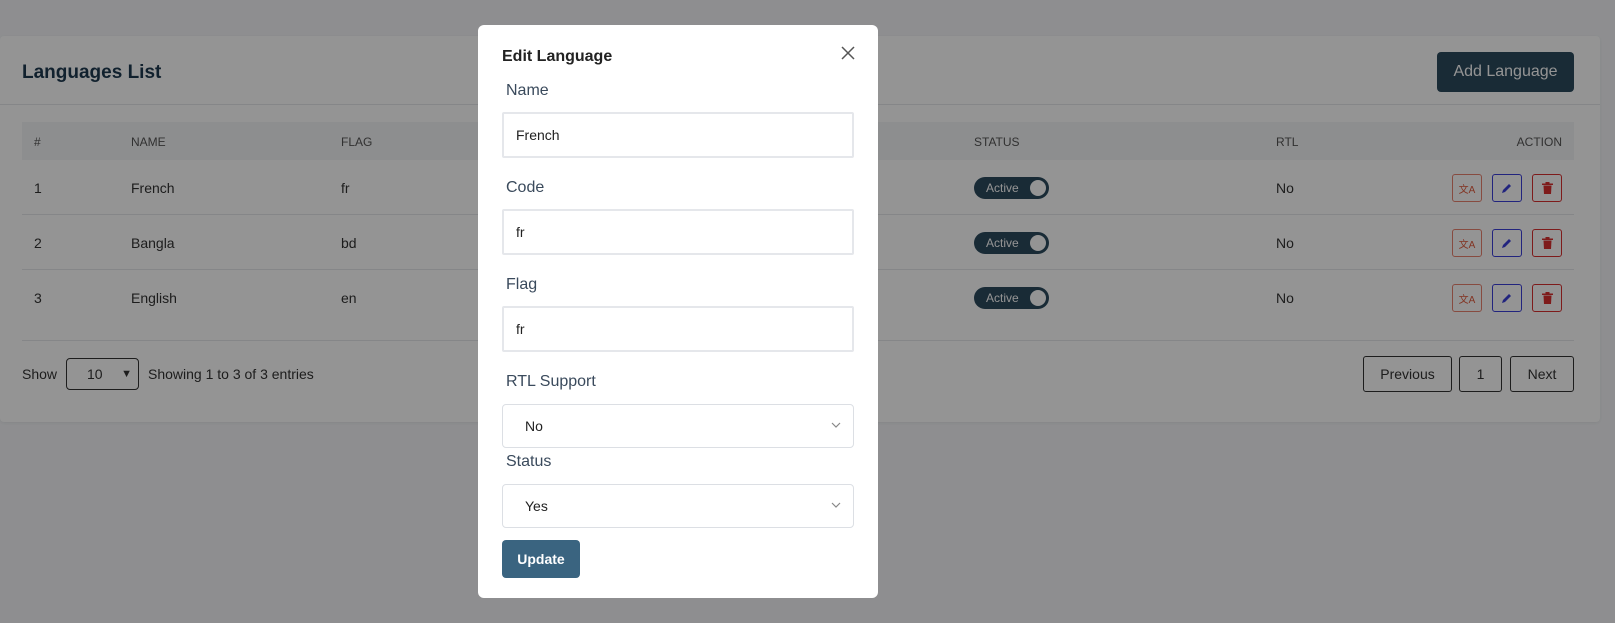  What do you see at coordinates (678, 329) in the screenshot?
I see `flag-input` at bounding box center [678, 329].